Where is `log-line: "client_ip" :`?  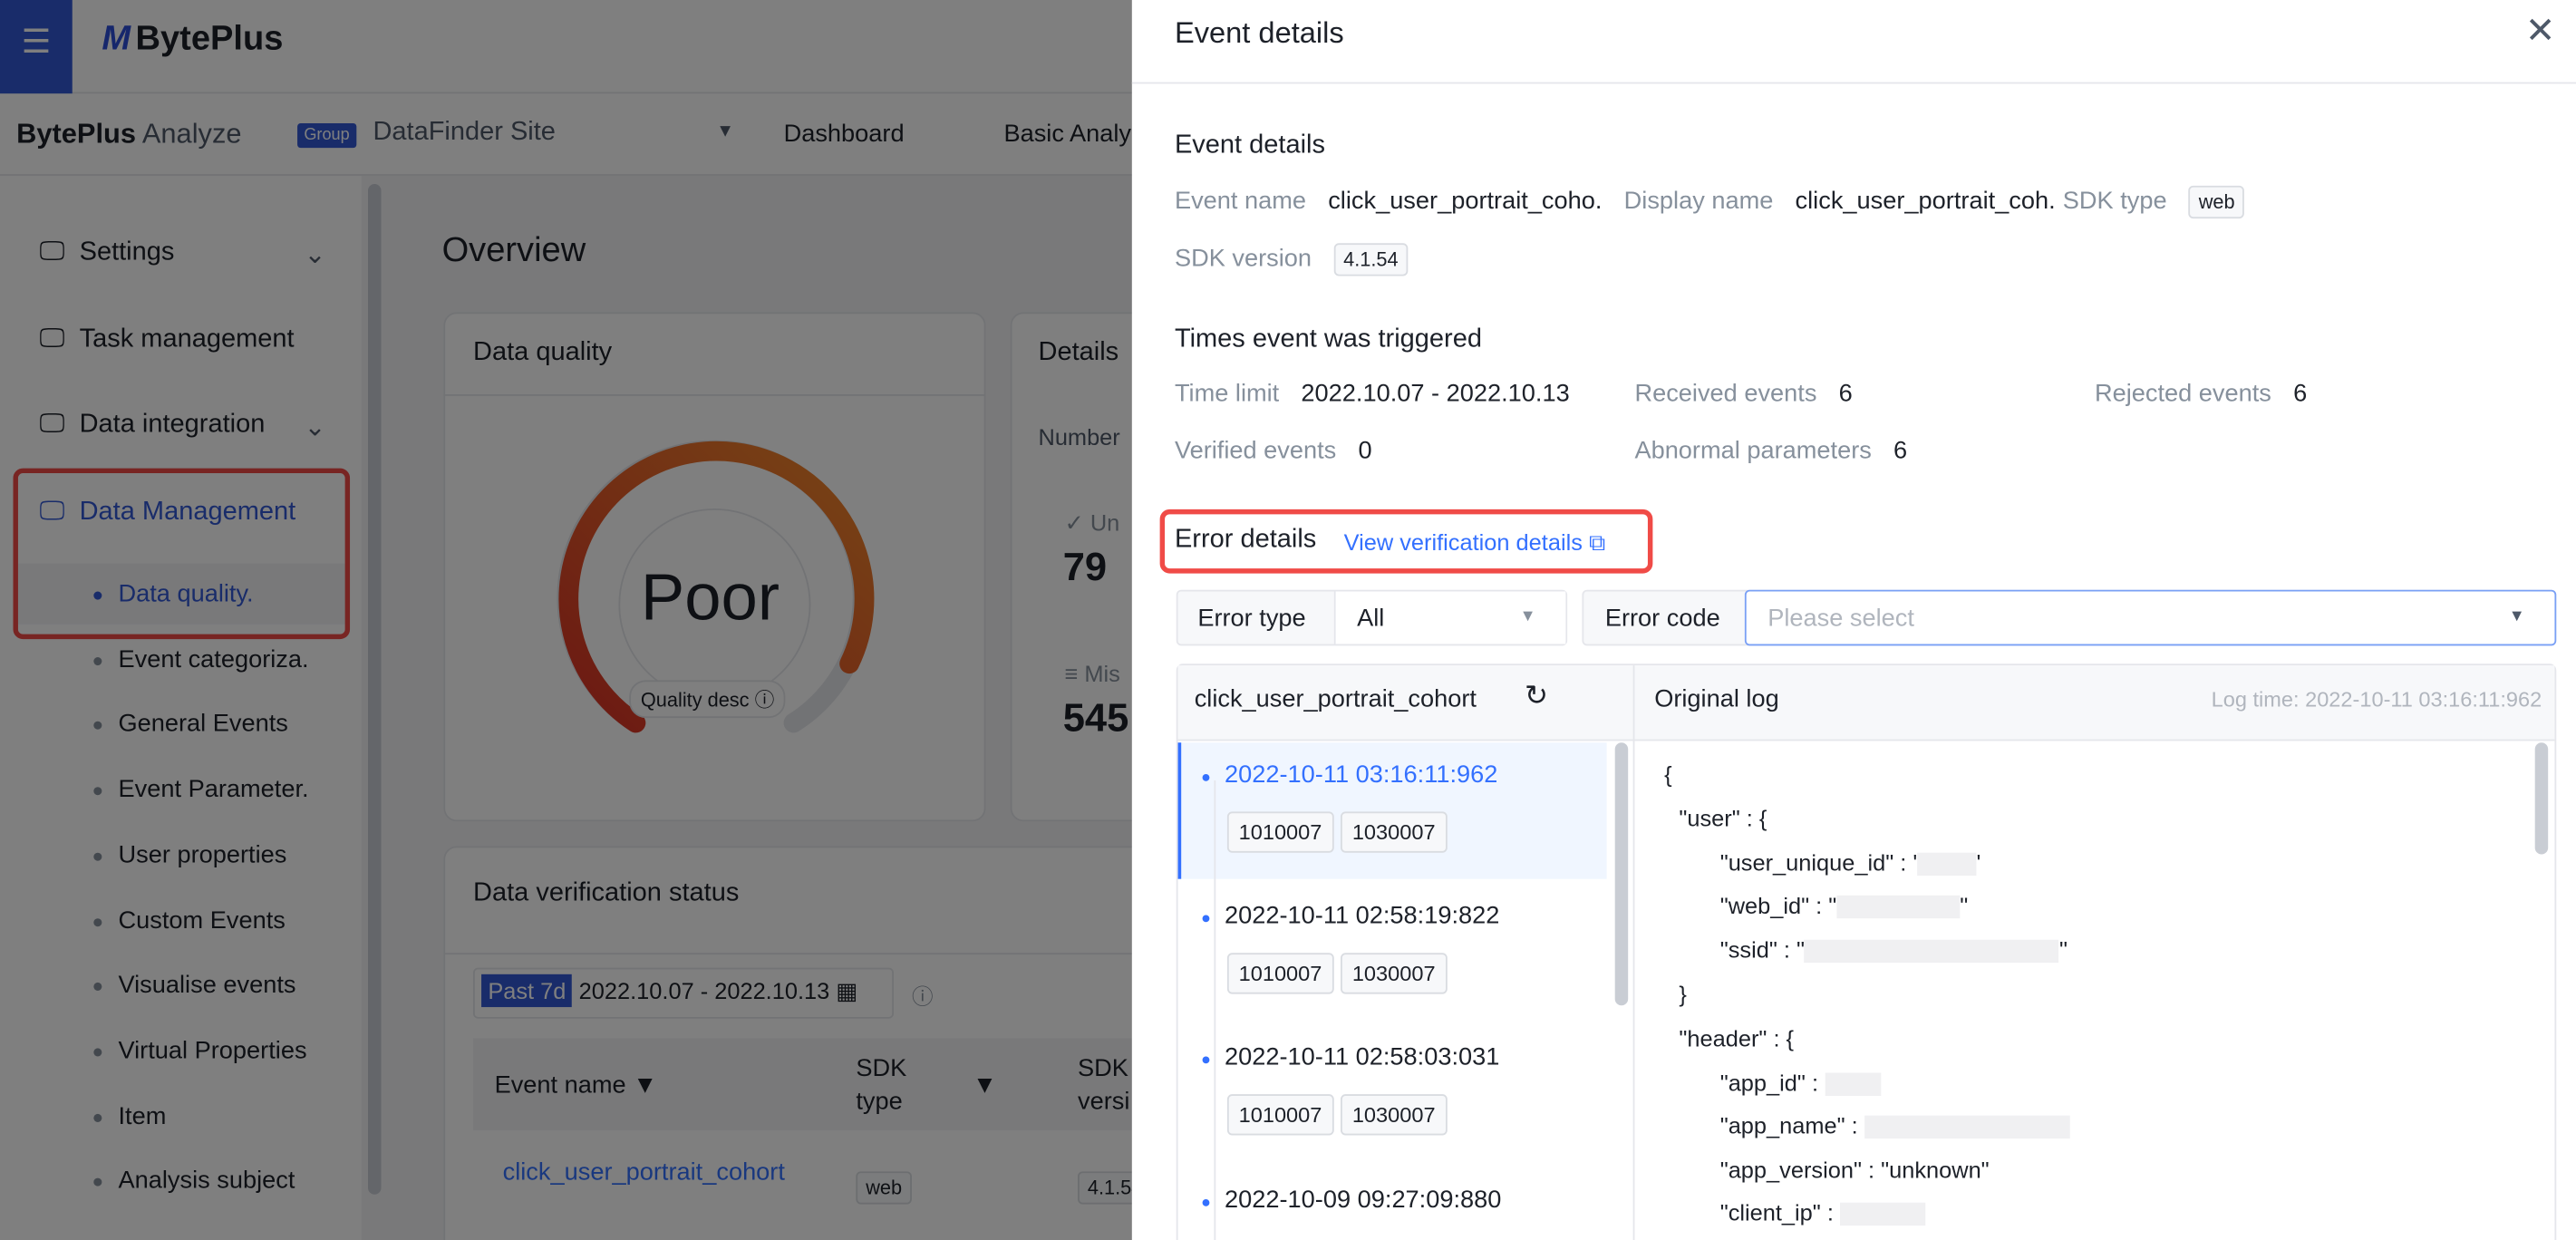
log-line: "client_ip" : is located at coordinates (1823, 1212).